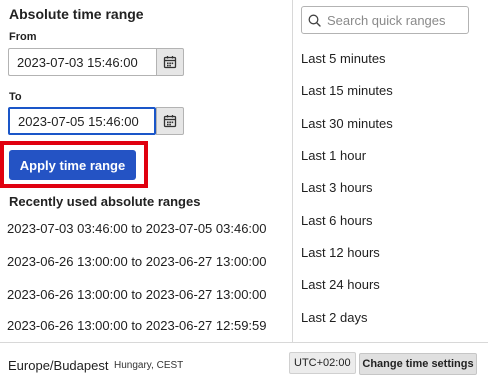 This screenshot has height=386, width=488. What do you see at coordinates (334, 317) in the screenshot?
I see `quick-range-item: Last 2 days` at bounding box center [334, 317].